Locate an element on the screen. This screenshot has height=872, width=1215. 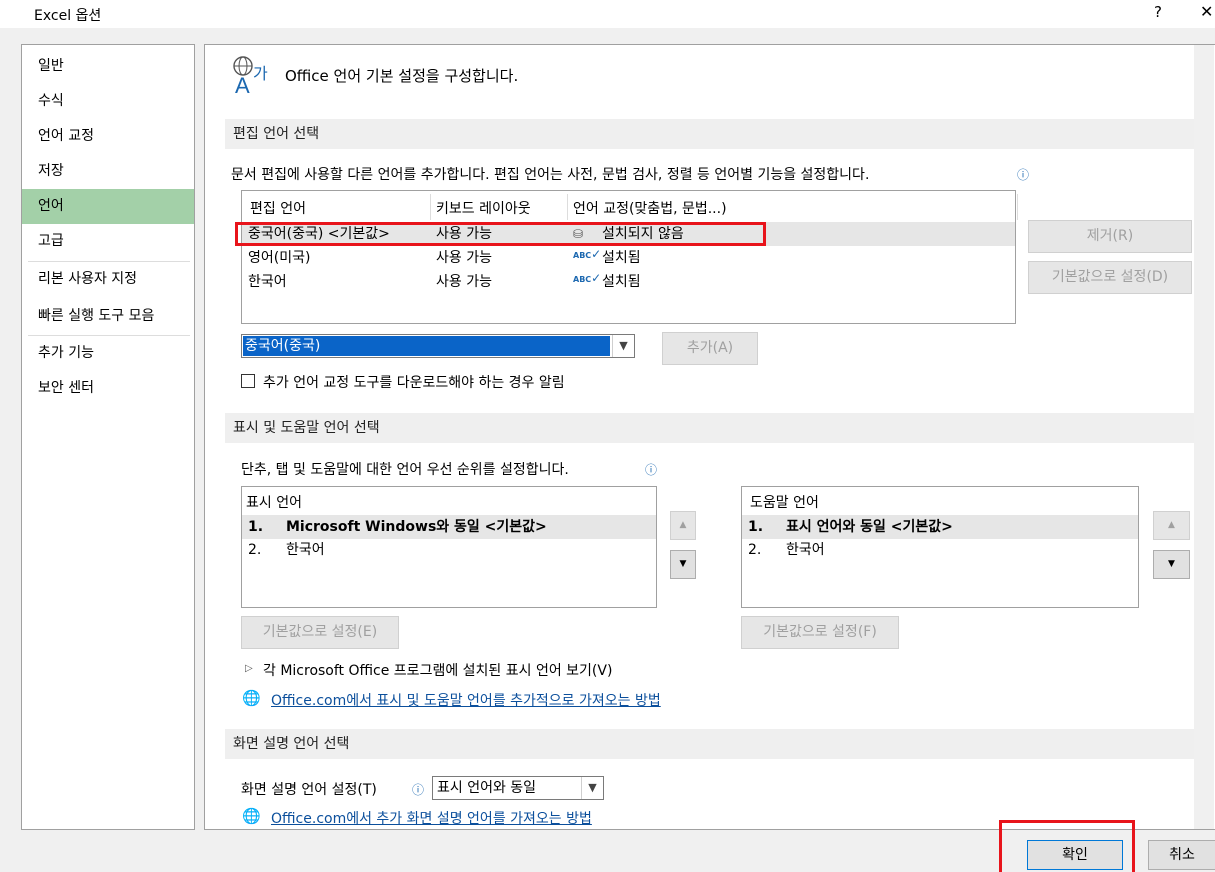
get-screentip-language-link: Office.com에서 추가 화면 설명 언어를 가져오는 방법 is located at coordinates (431, 818).